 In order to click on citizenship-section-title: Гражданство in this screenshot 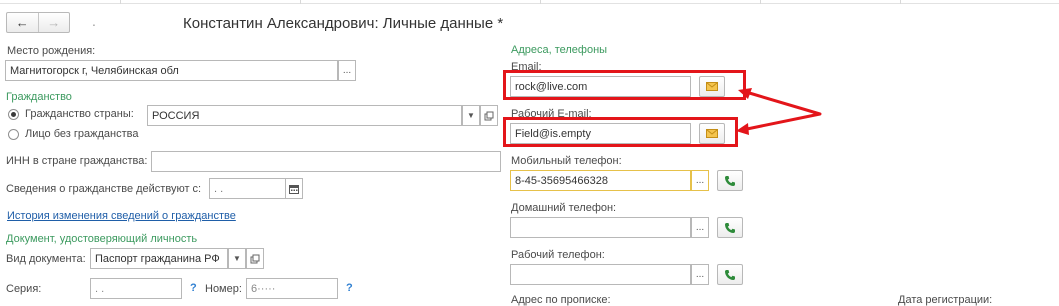, I will do `click(39, 97)`.